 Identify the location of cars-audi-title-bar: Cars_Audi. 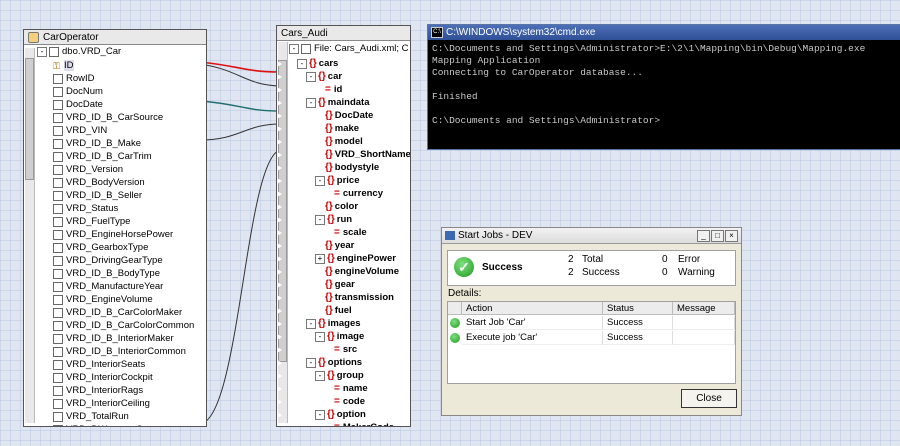
(343, 33).